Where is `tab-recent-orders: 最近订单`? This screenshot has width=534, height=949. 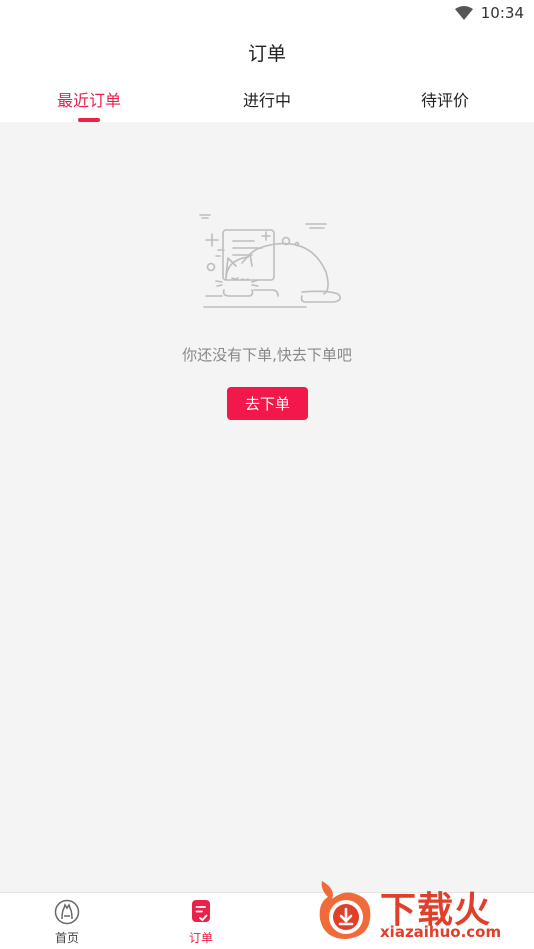 tab-recent-orders: 最近订单 is located at coordinates (89, 99).